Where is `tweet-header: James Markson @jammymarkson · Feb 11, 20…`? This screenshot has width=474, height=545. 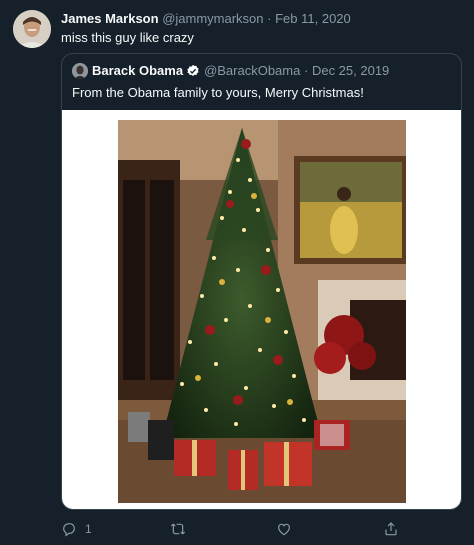
tweet-header: James Markson @jammymarkson · Feb 11, 20… is located at coordinates (206, 19).